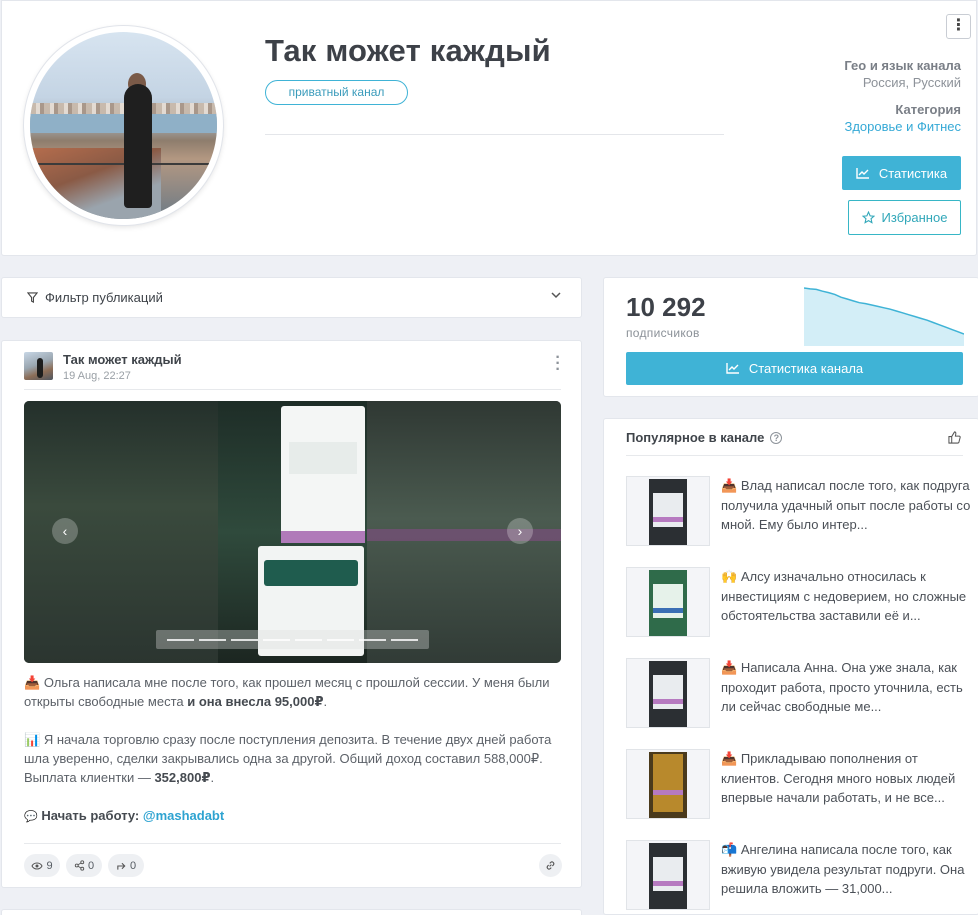 Image resolution: width=978 pixels, height=915 pixels. I want to click on subscribers-sparkline, so click(884, 316).